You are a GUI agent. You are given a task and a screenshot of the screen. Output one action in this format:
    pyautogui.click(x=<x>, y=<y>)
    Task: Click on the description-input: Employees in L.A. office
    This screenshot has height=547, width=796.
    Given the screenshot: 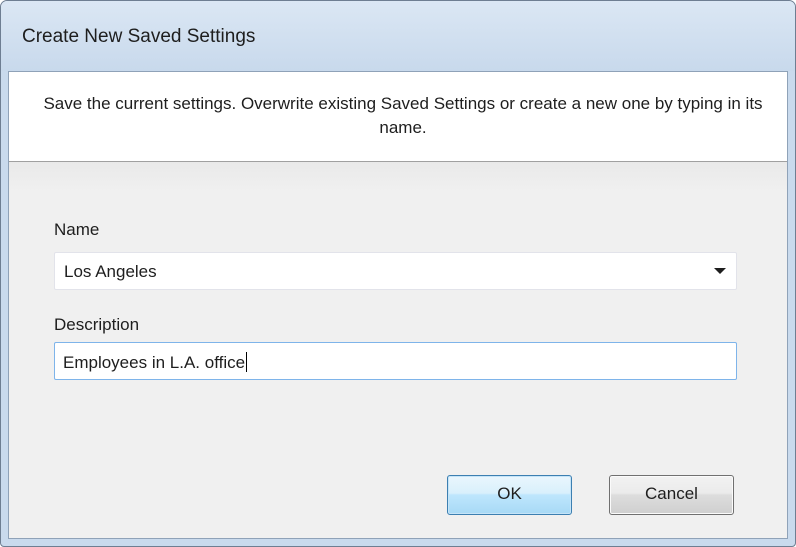 What is the action you would take?
    pyautogui.click(x=395, y=361)
    